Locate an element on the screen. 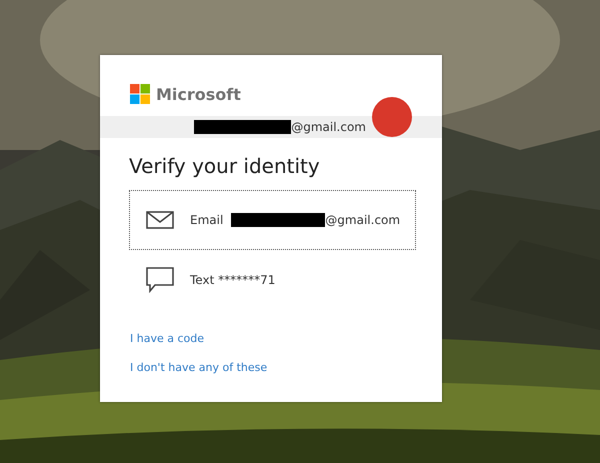 The width and height of the screenshot is (600, 463). verification-option: Text *******71 is located at coordinates (272, 280).